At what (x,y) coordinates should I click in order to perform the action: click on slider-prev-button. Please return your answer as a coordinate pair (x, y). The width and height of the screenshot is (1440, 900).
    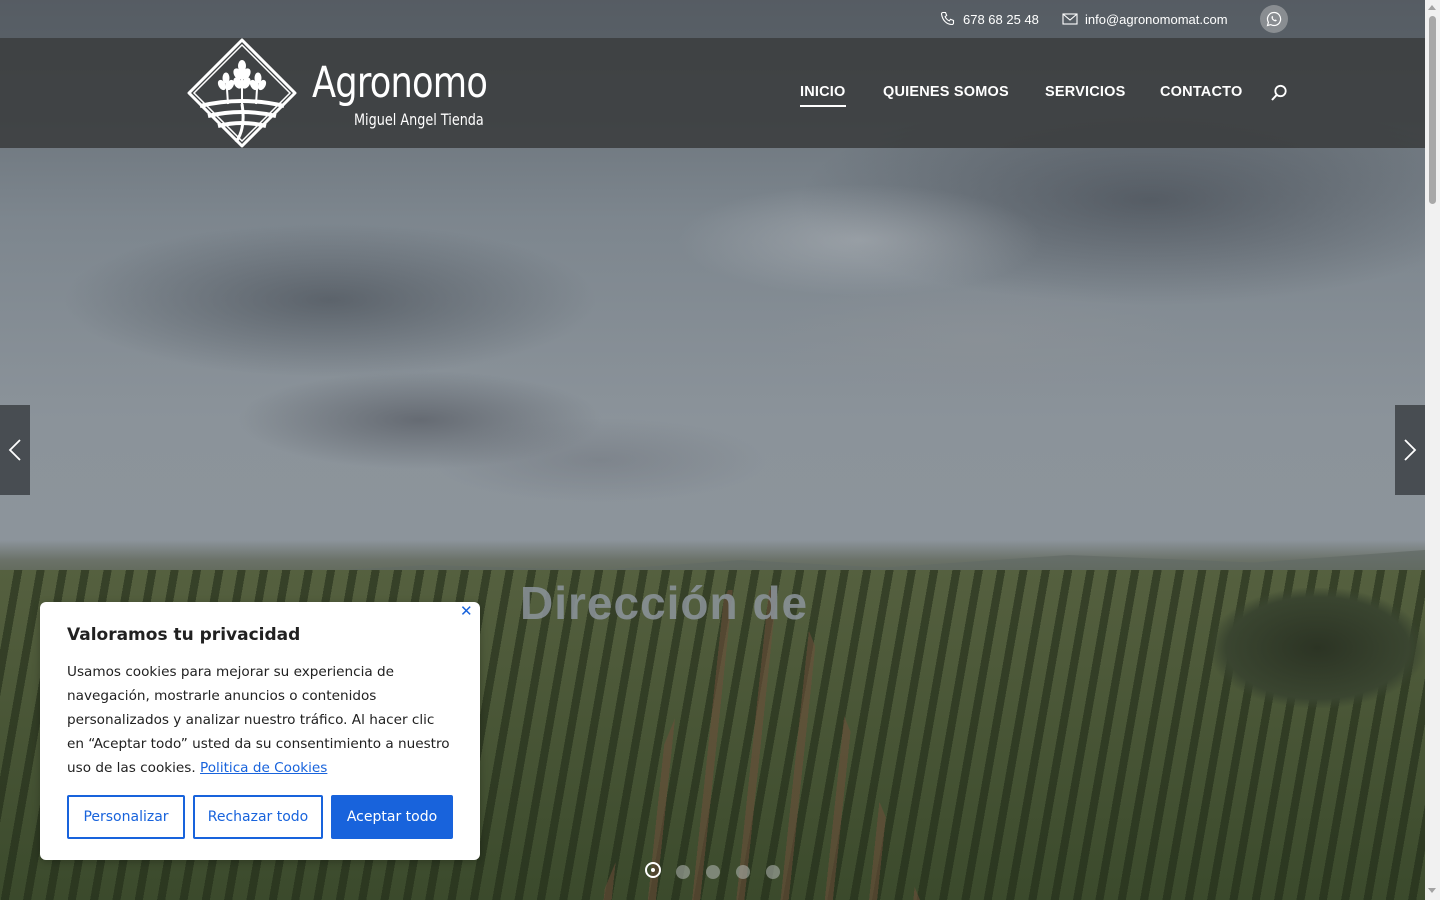
    Looking at the image, I should click on (15, 450).